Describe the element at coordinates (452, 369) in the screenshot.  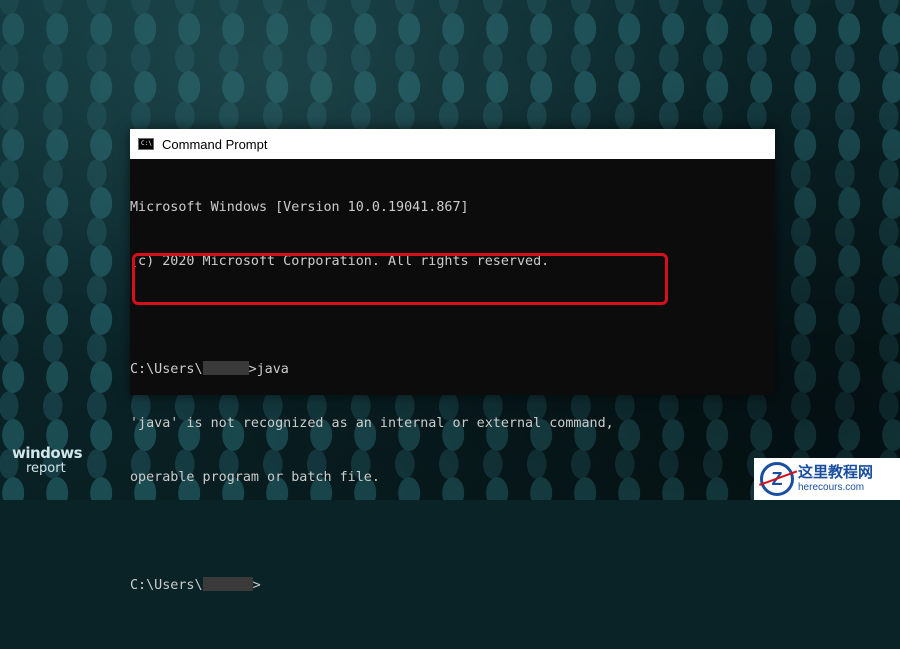
I see `console-prompt-line: C:\Users\ >java` at that location.